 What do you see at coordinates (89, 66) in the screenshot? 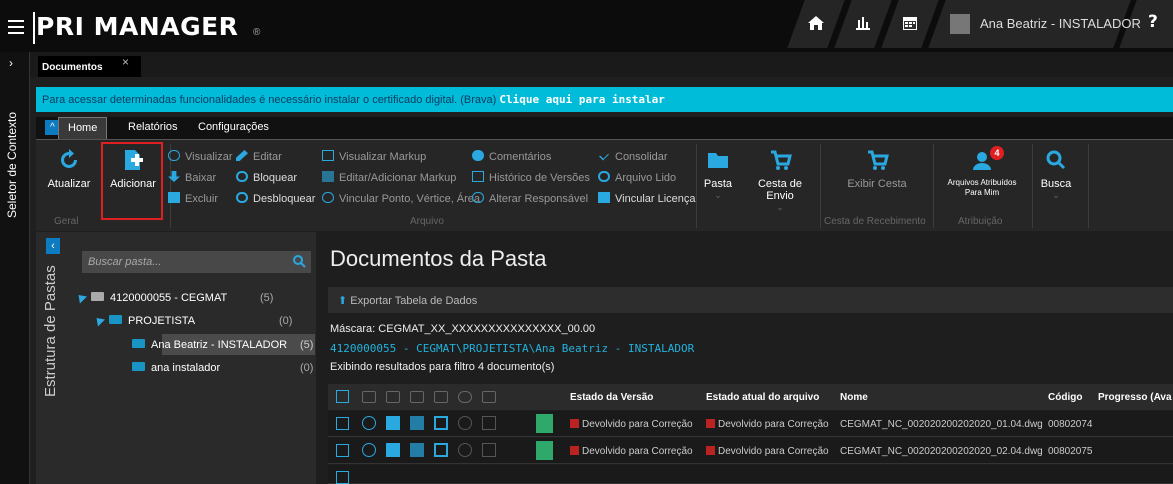
I see `tab-documentos: Documentos ×` at bounding box center [89, 66].